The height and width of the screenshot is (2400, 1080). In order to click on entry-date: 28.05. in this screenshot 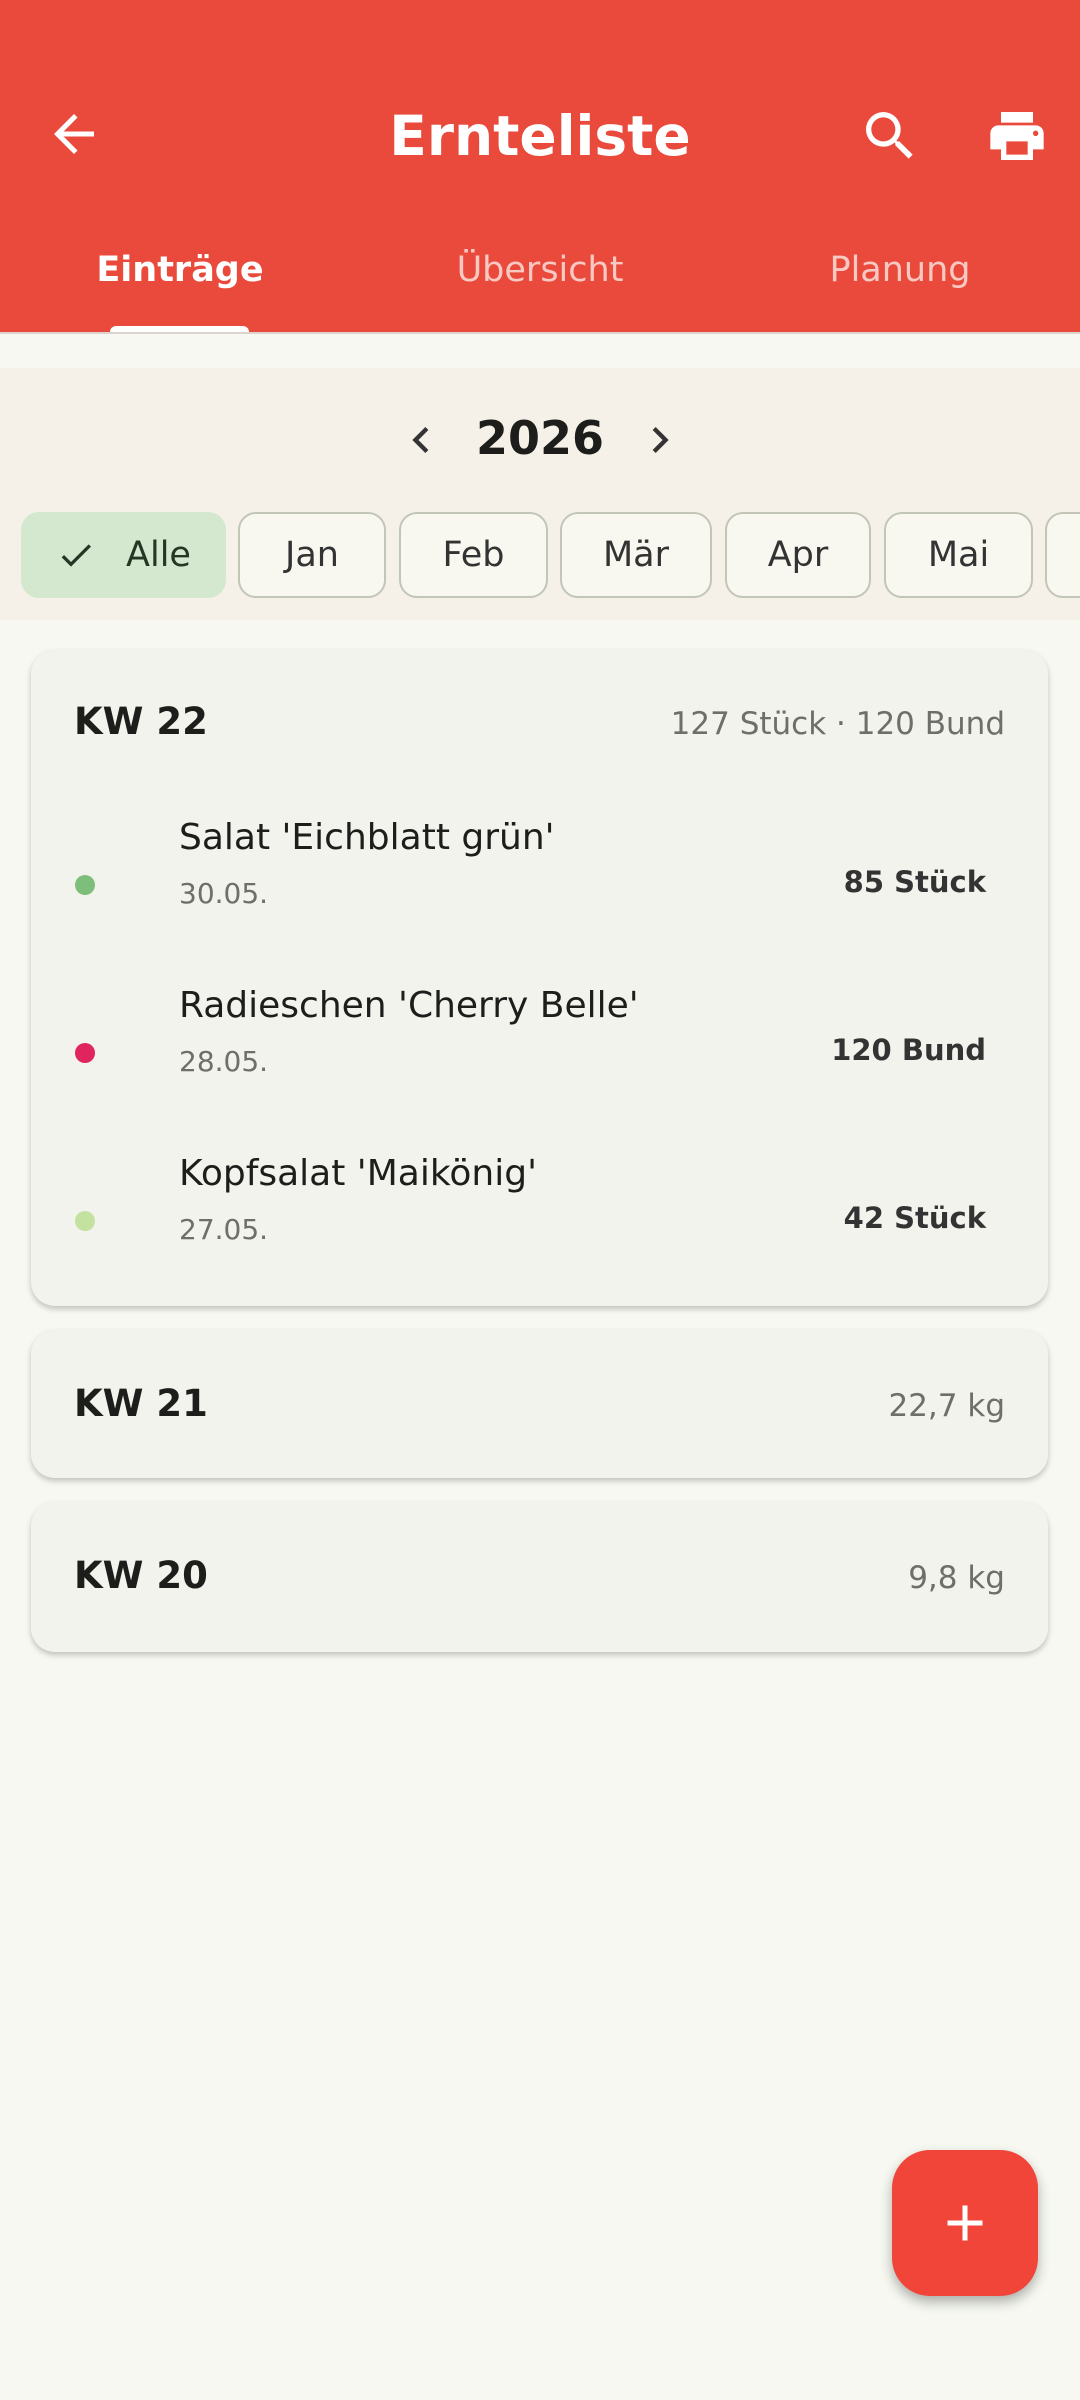, I will do `click(224, 1061)`.